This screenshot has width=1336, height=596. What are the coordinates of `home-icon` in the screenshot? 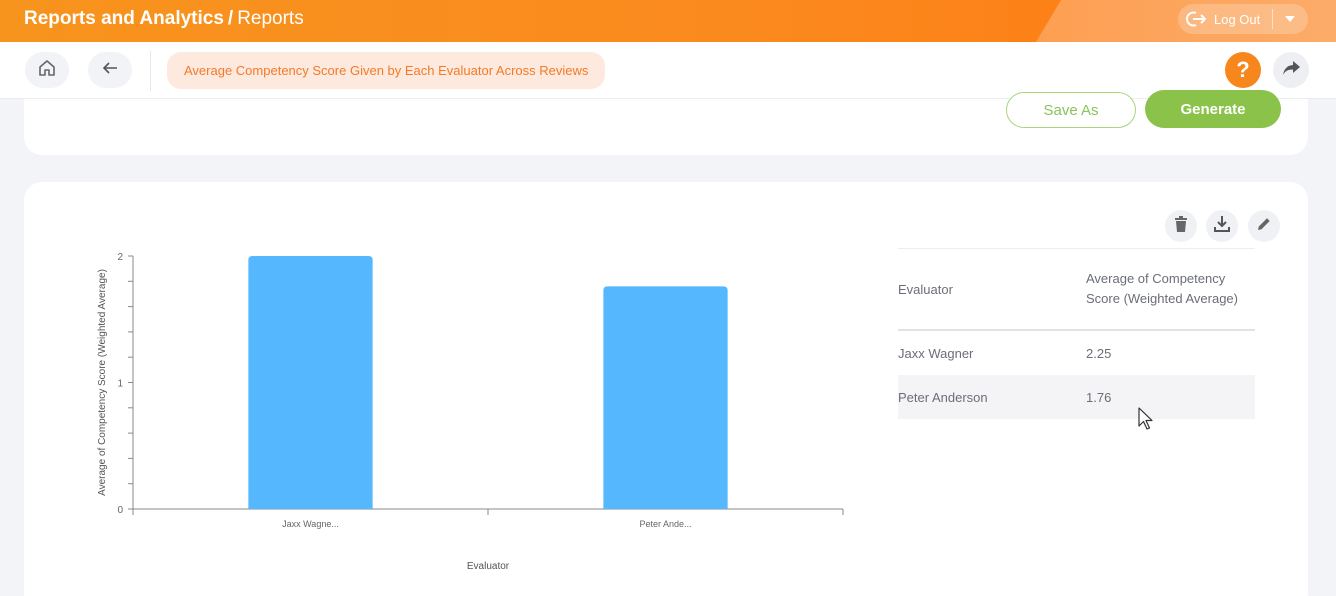 It's located at (47, 70).